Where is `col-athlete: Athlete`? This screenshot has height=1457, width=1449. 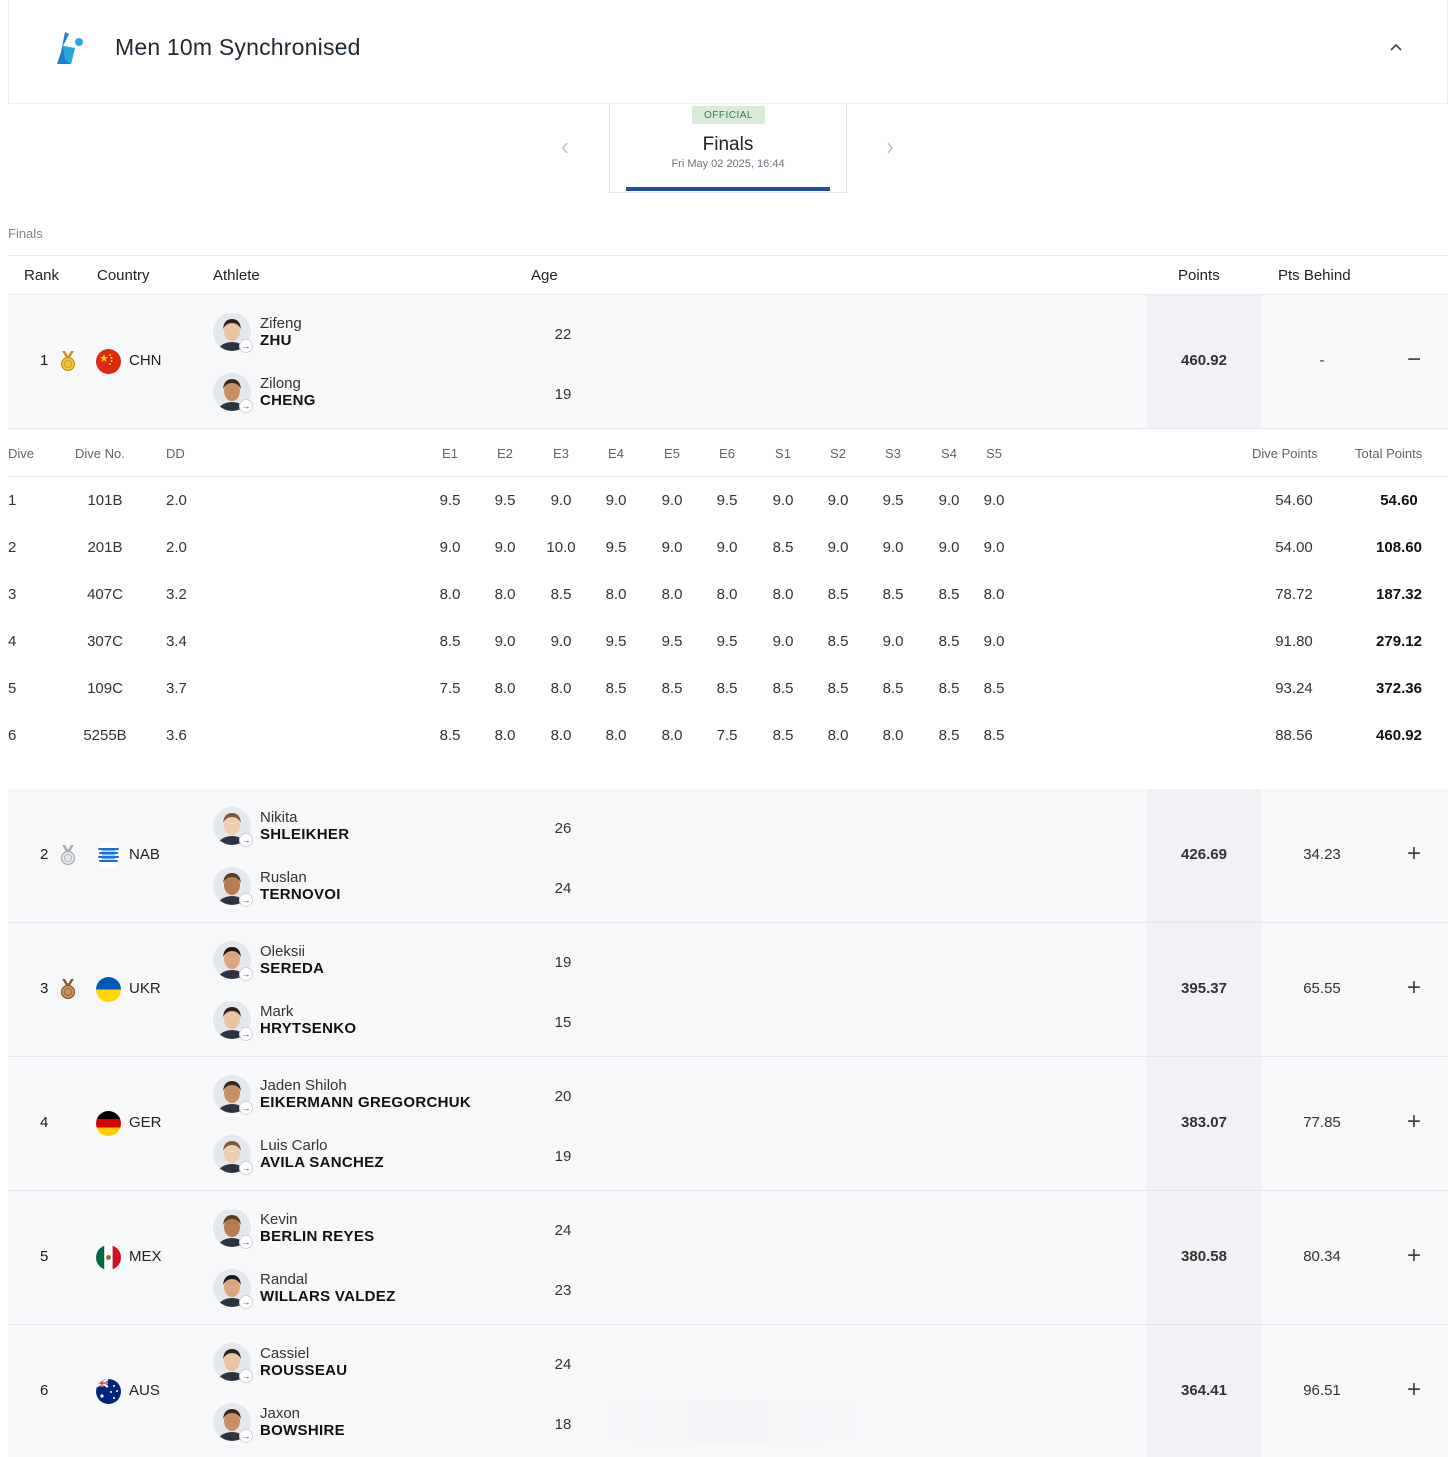 col-athlete: Athlete is located at coordinates (236, 275).